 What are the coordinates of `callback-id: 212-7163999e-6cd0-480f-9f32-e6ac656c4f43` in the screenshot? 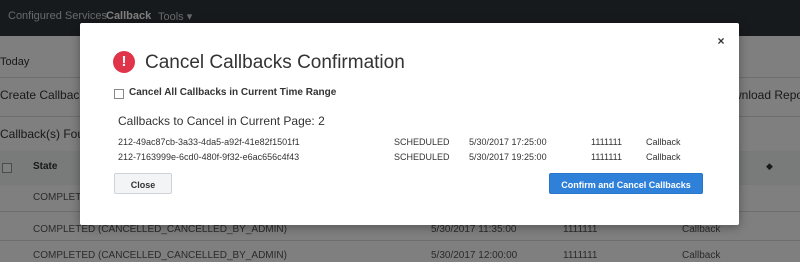 It's located at (209, 157).